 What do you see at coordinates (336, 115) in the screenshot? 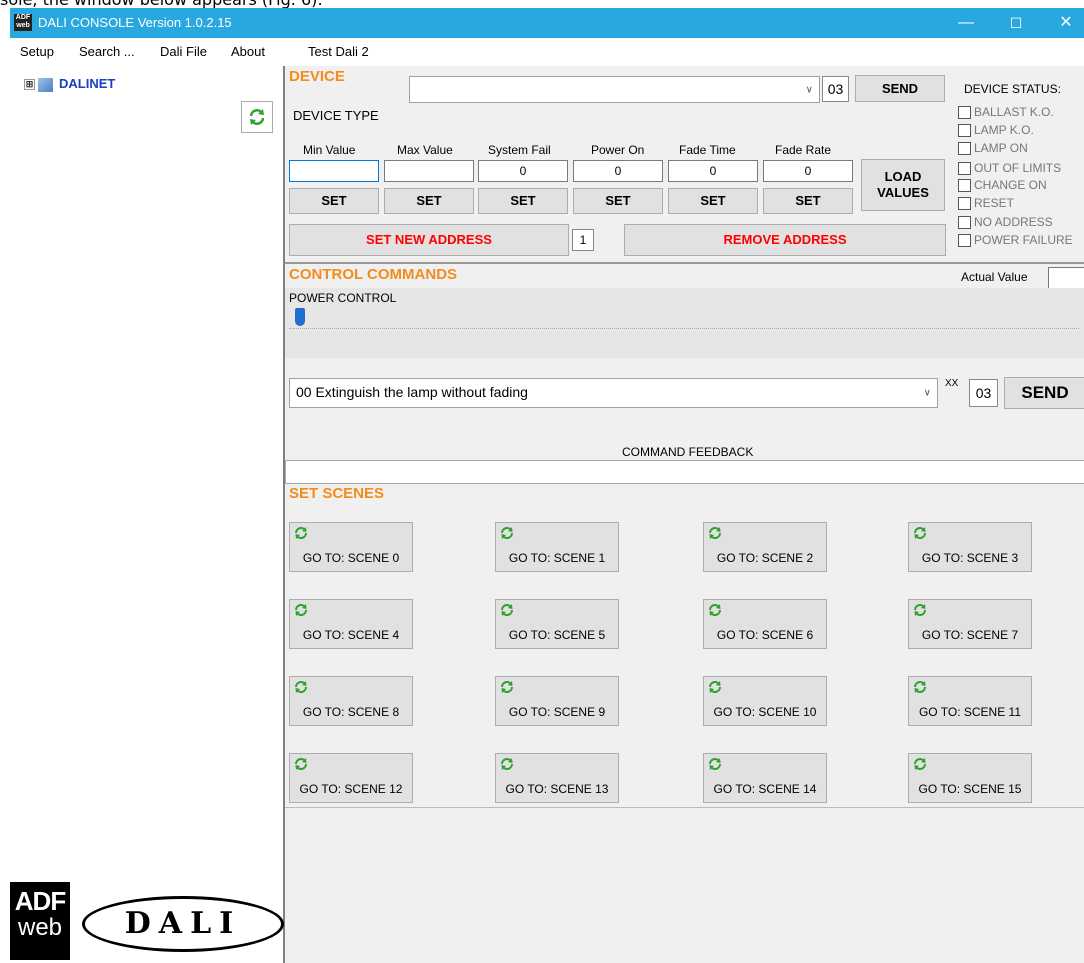
I see `device-type-label: DEVICE TYPE` at bounding box center [336, 115].